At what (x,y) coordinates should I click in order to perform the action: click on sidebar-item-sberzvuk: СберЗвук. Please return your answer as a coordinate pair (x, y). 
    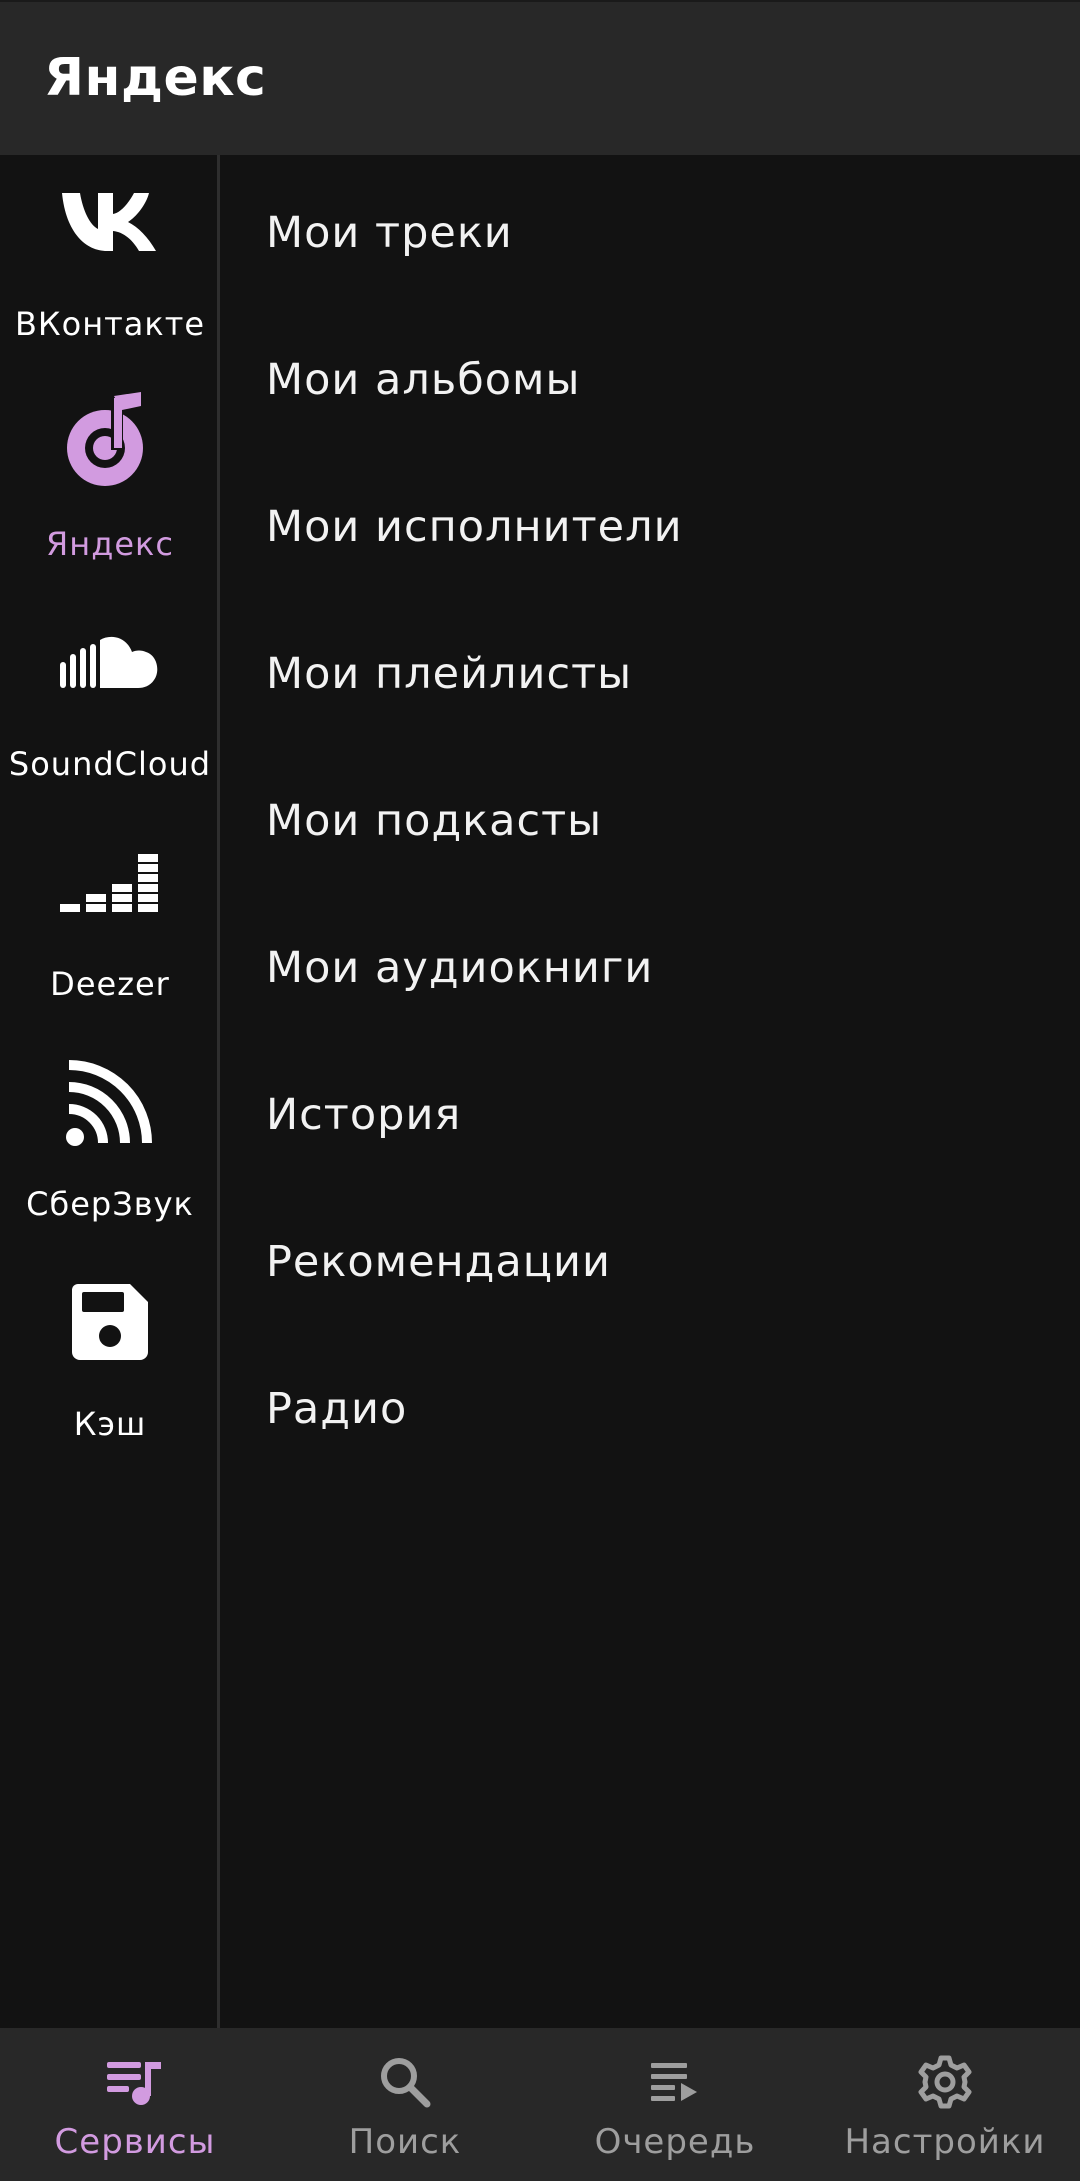
    Looking at the image, I should click on (110, 1135).